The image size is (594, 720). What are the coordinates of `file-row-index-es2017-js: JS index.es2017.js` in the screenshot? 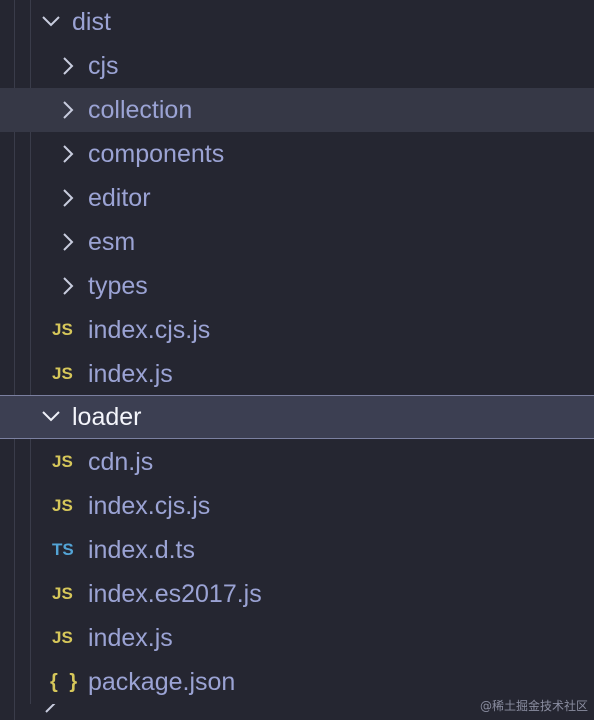 It's located at (297, 594).